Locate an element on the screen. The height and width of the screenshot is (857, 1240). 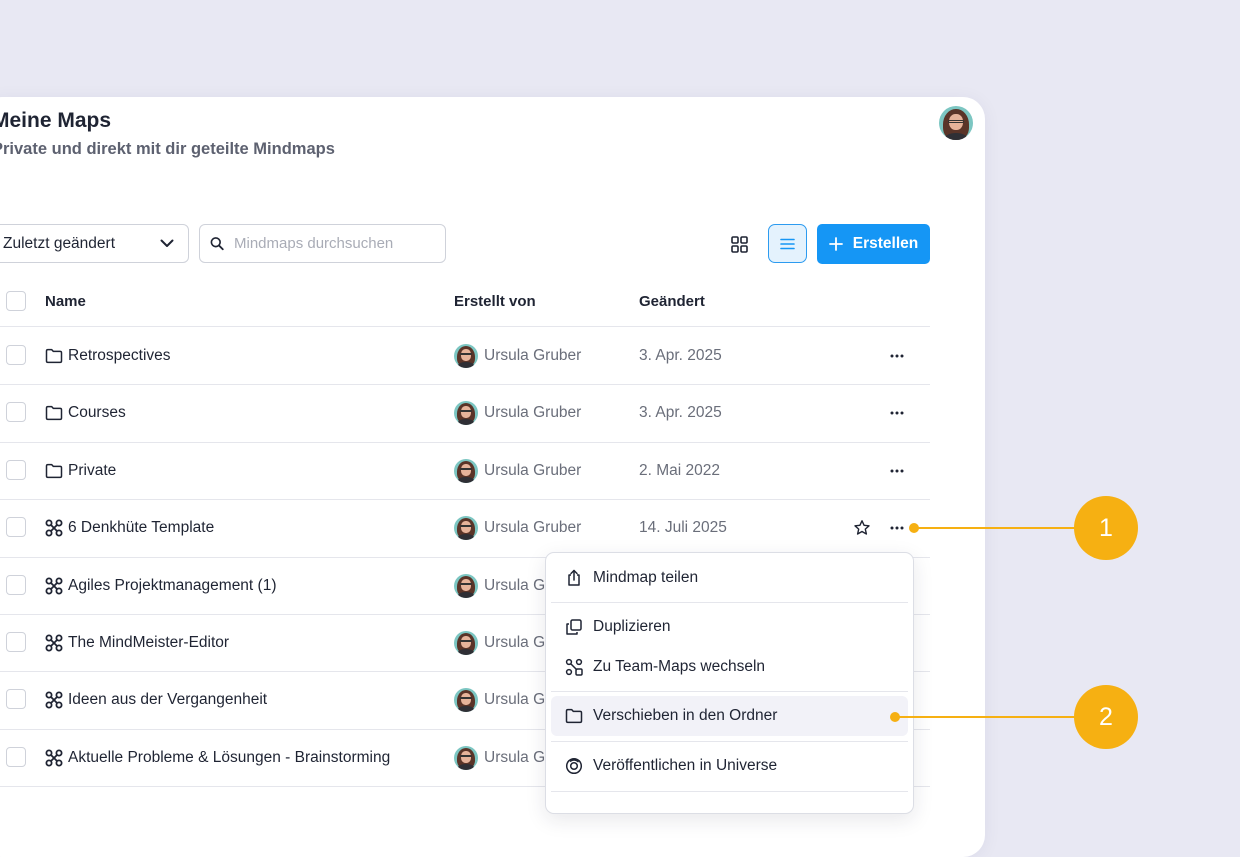
menu-item-label: Duplizieren is located at coordinates (632, 626).